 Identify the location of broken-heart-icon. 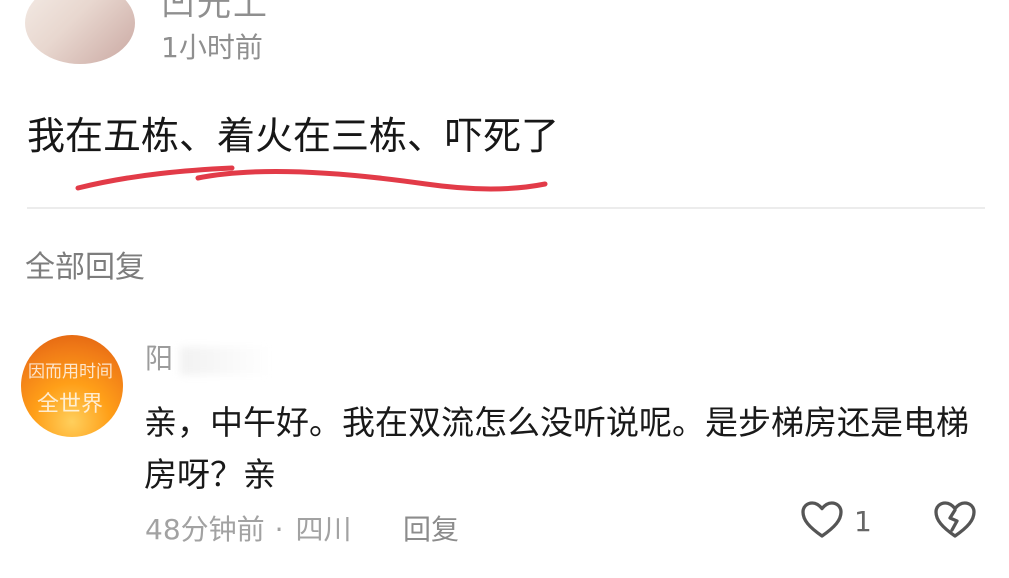
(955, 519).